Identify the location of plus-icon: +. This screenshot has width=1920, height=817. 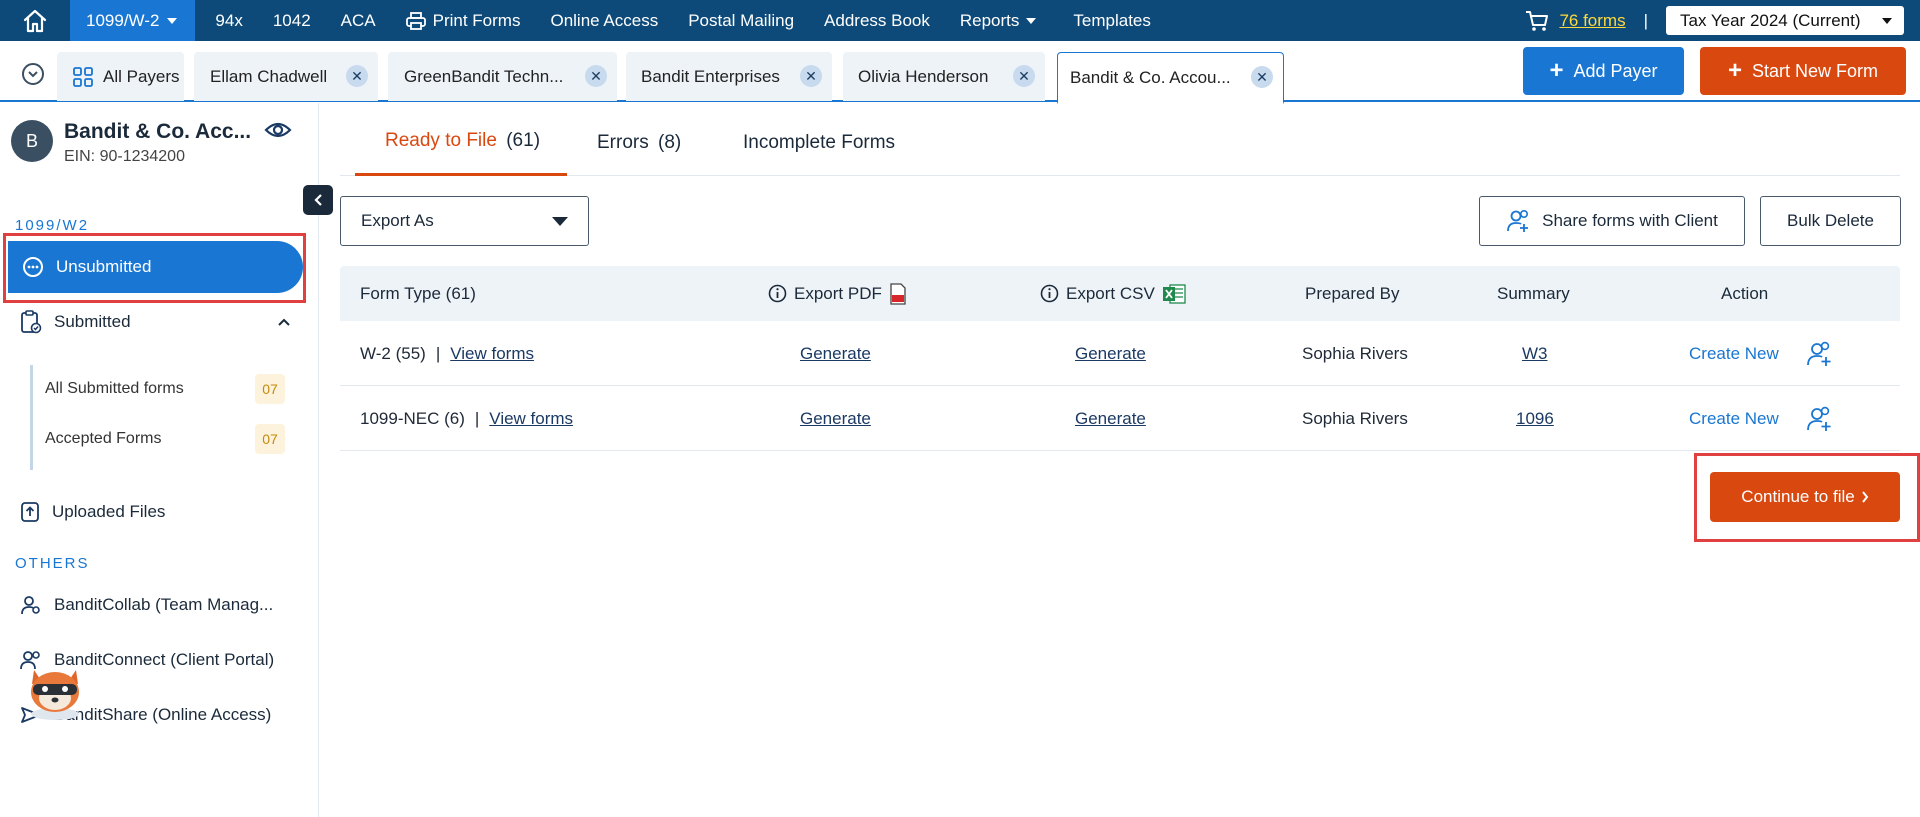
(1734, 70).